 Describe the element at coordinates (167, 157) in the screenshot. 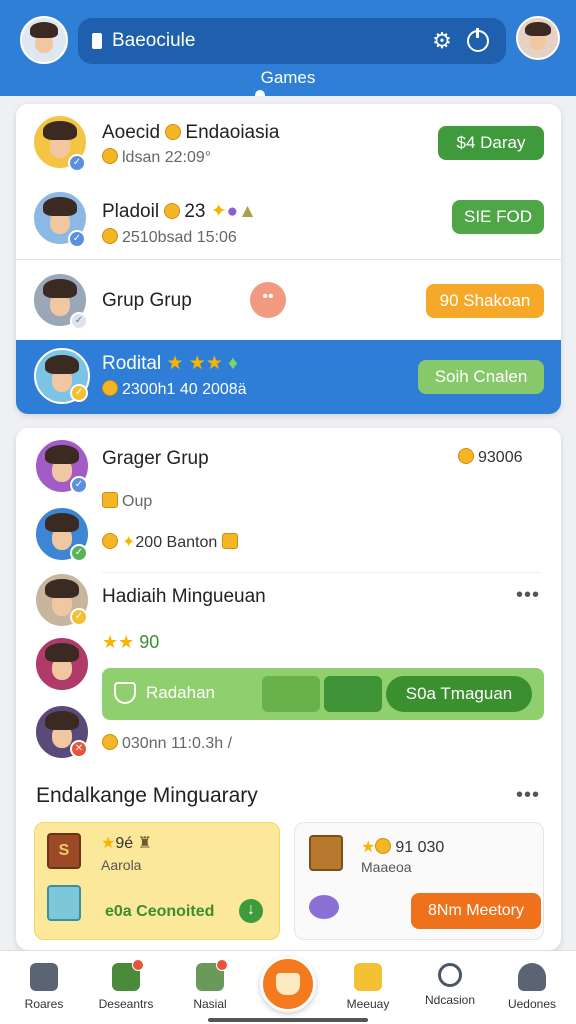

I see `row-sub: ldsan 22:09°` at that location.